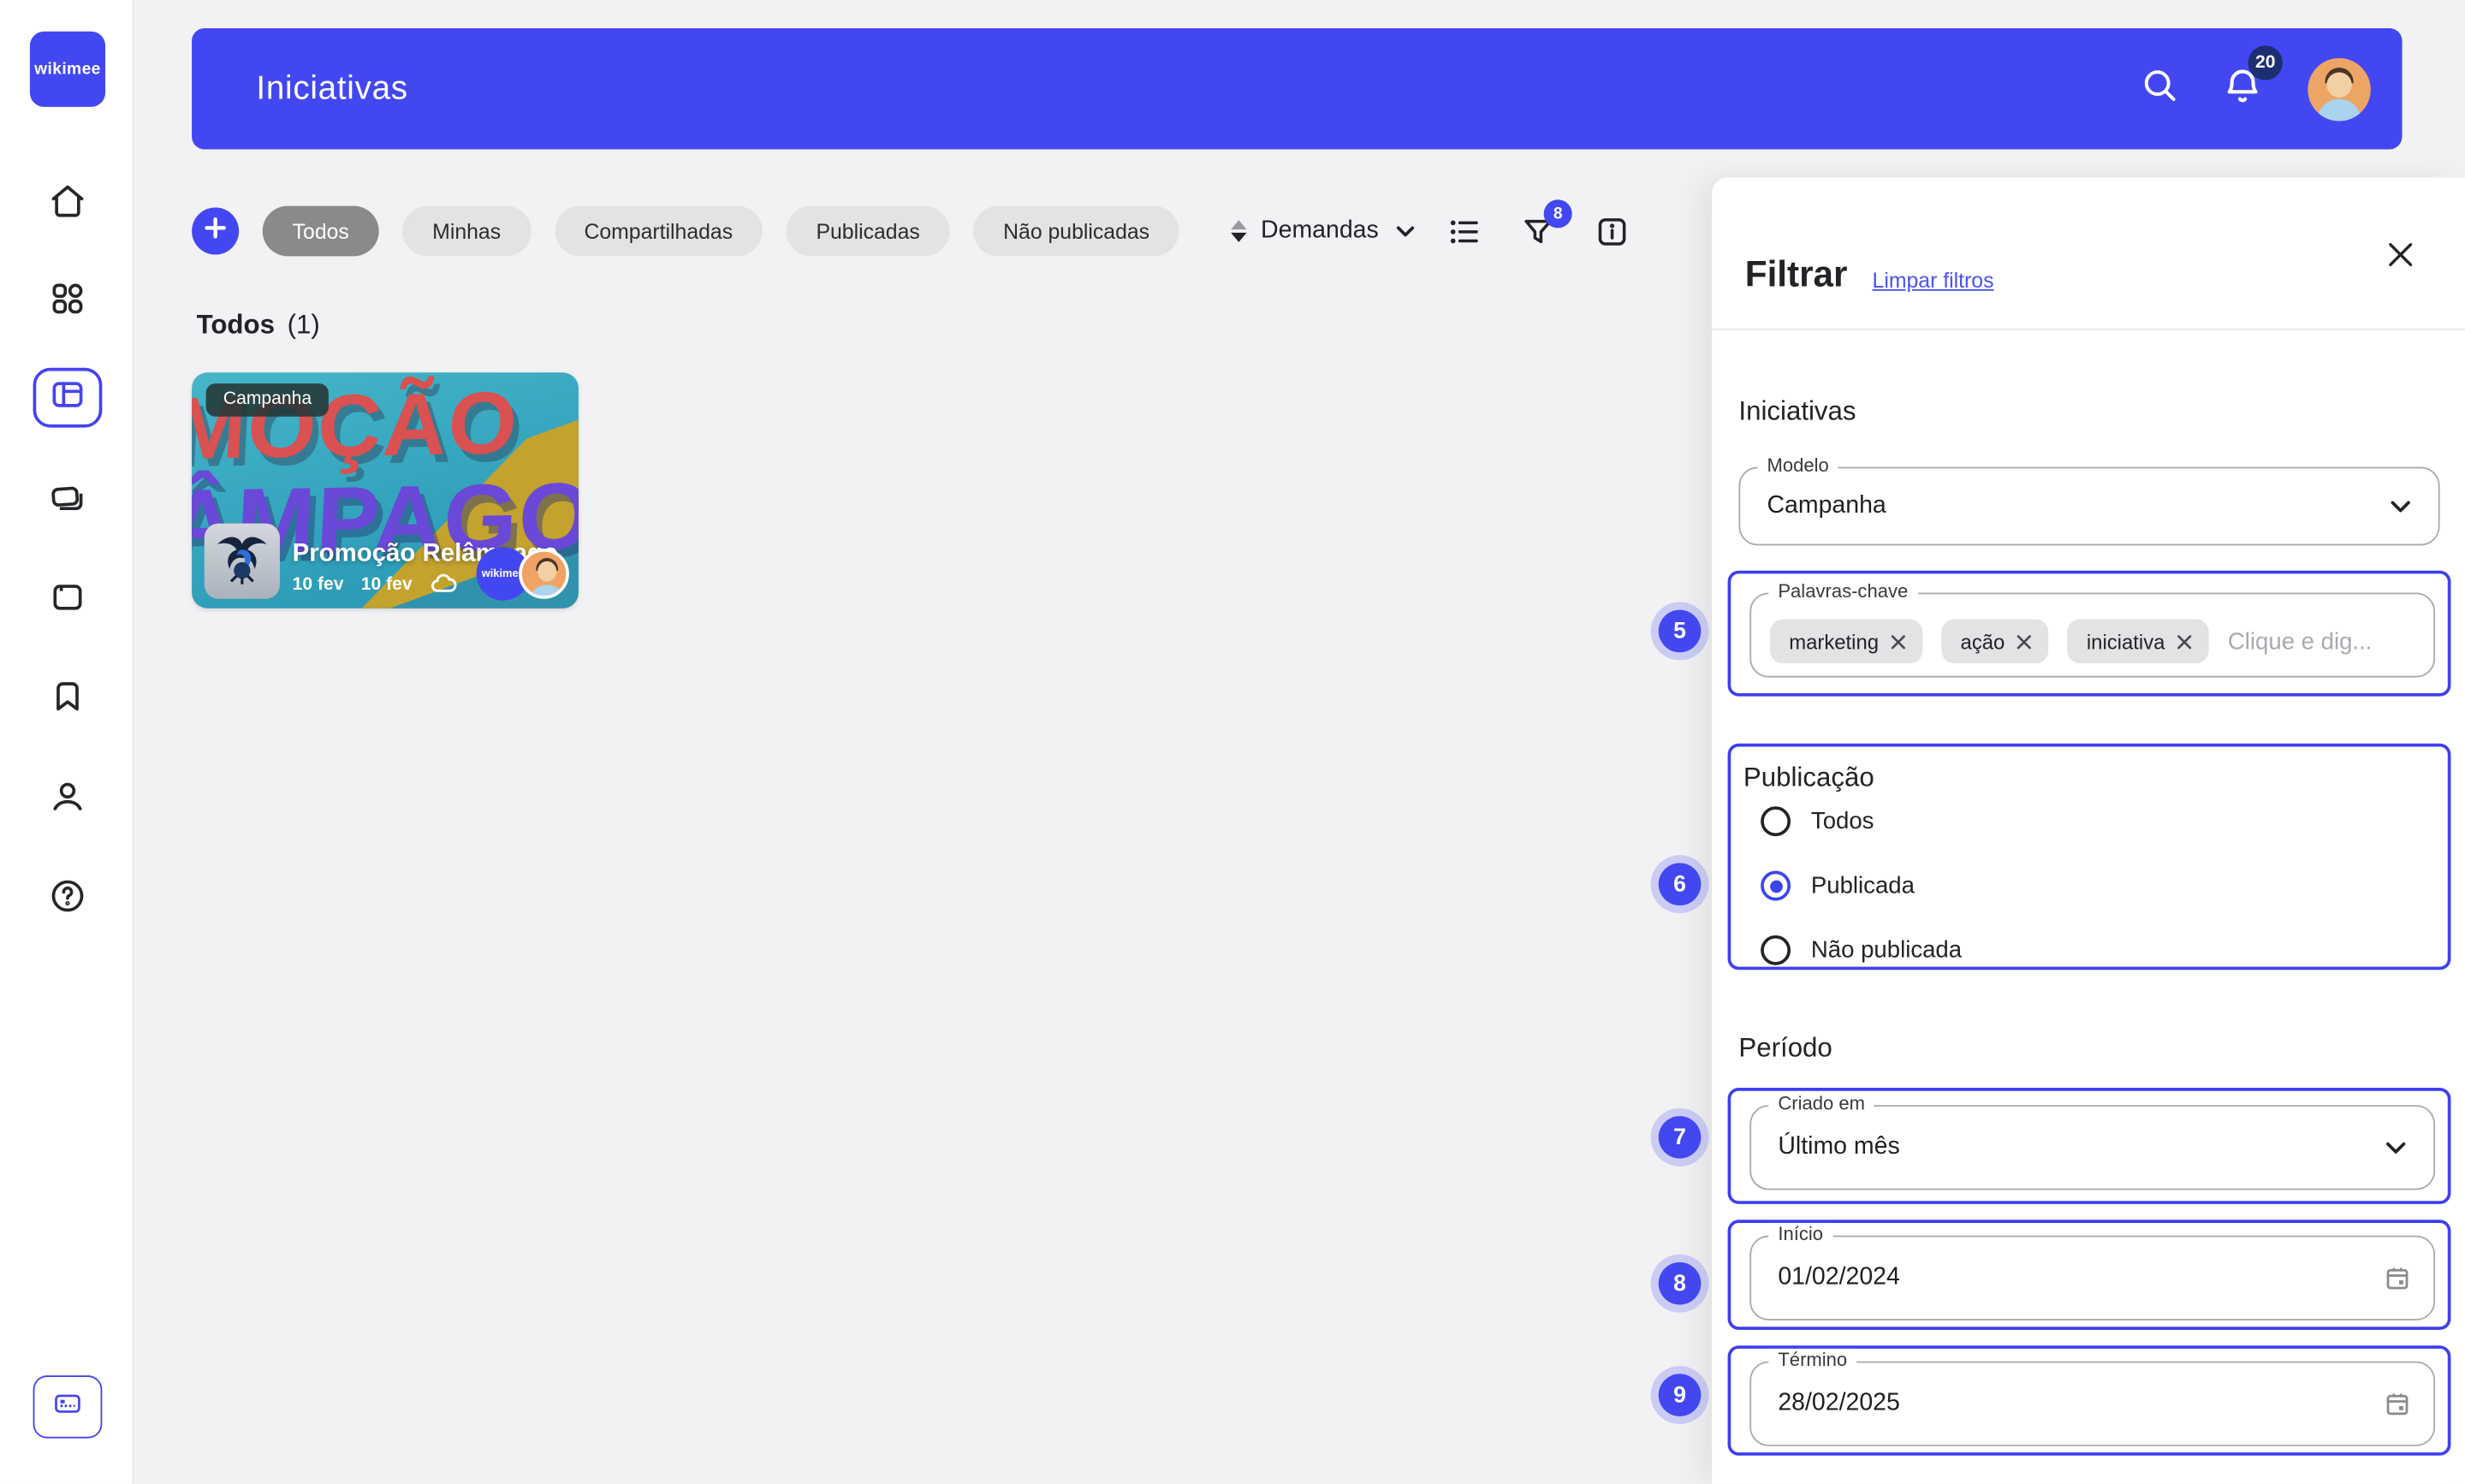 The height and width of the screenshot is (1484, 2465). What do you see at coordinates (1838, 886) in the screenshot?
I see `radio-option-publicada: Publicada` at bounding box center [1838, 886].